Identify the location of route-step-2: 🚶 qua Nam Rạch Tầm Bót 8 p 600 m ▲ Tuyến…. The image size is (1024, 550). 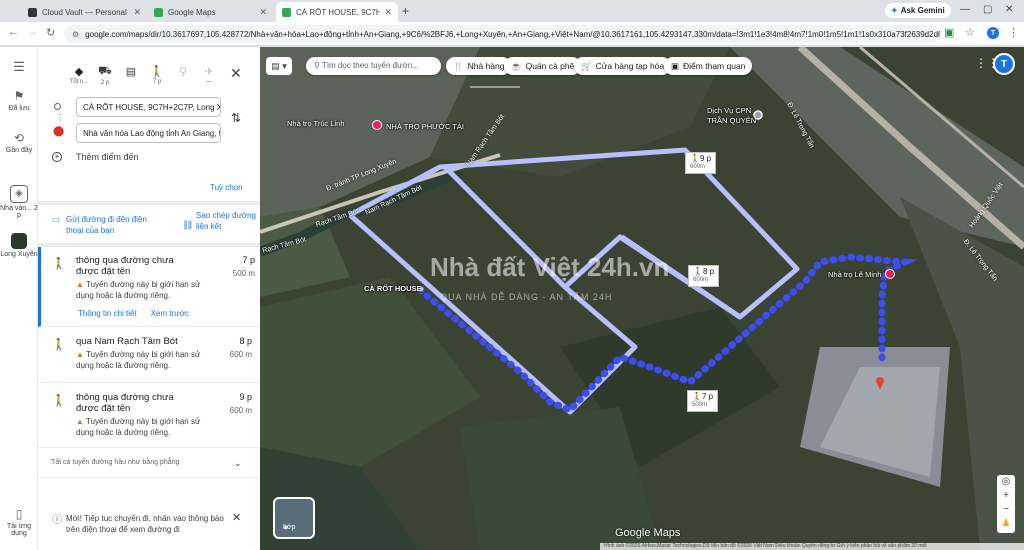
(149, 355).